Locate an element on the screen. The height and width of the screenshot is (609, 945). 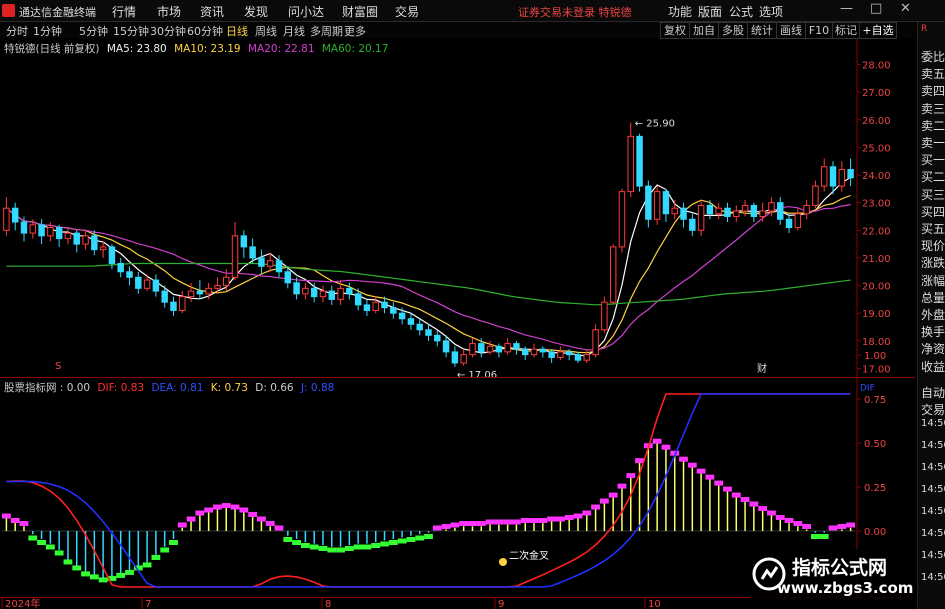
marker-cai: 财 is located at coordinates (762, 368).